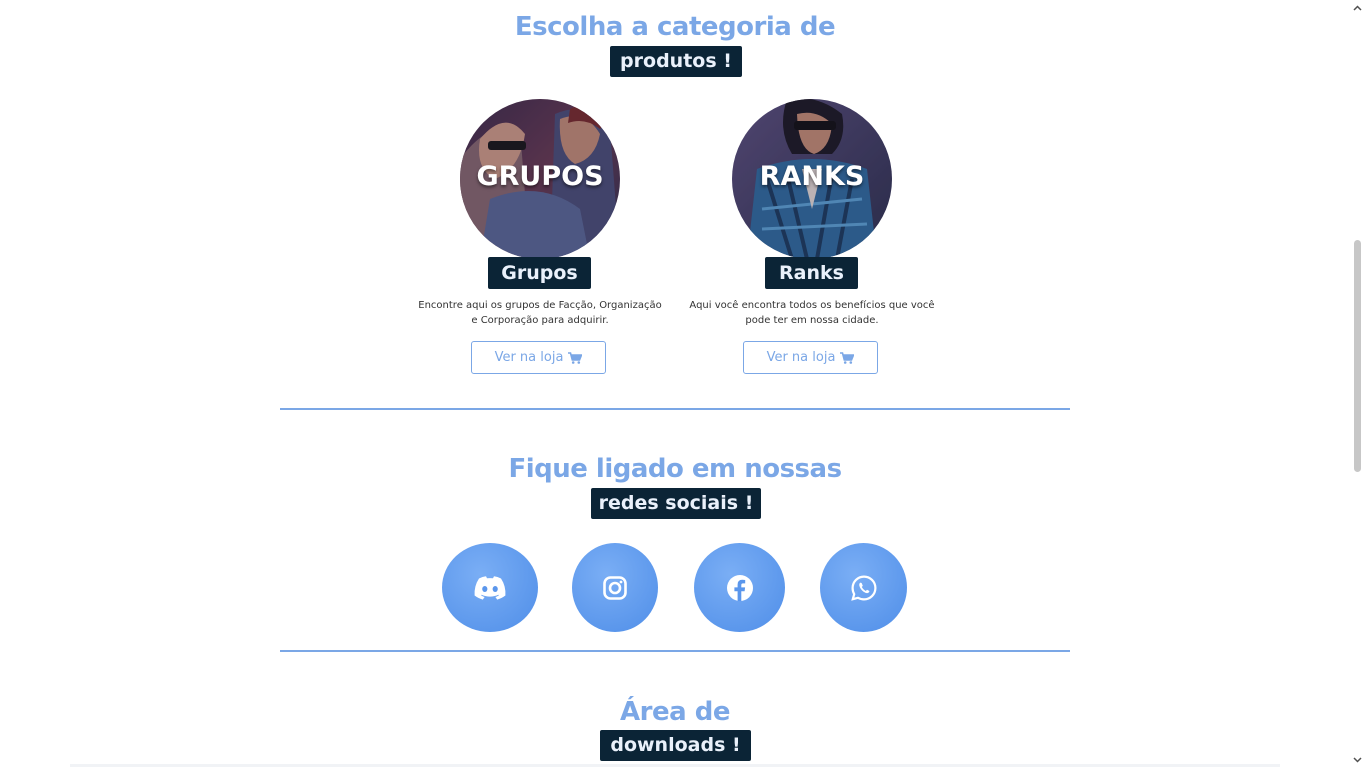  I want to click on grupos-shop-button: Ver na loja, so click(538, 357).